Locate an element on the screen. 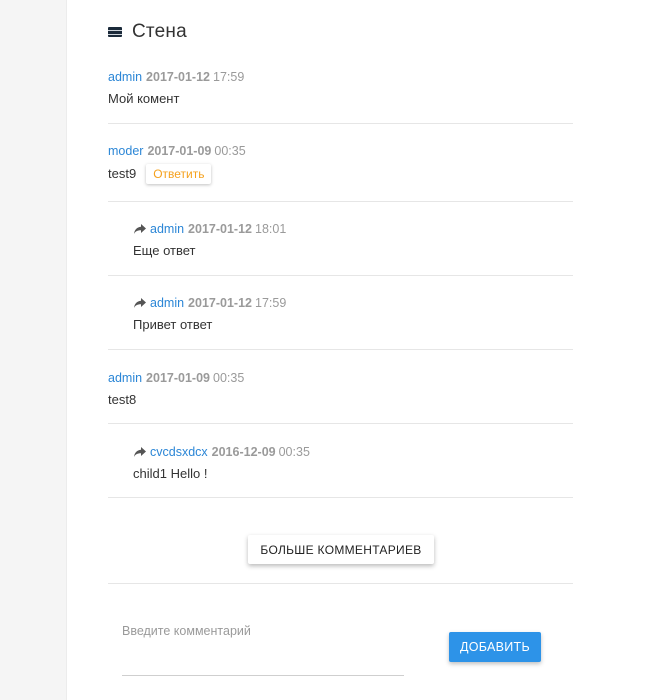 This screenshot has width=668, height=700. reply-comment: admin 2017-01-12 18:01 Еще ответ is located at coordinates (353, 240).